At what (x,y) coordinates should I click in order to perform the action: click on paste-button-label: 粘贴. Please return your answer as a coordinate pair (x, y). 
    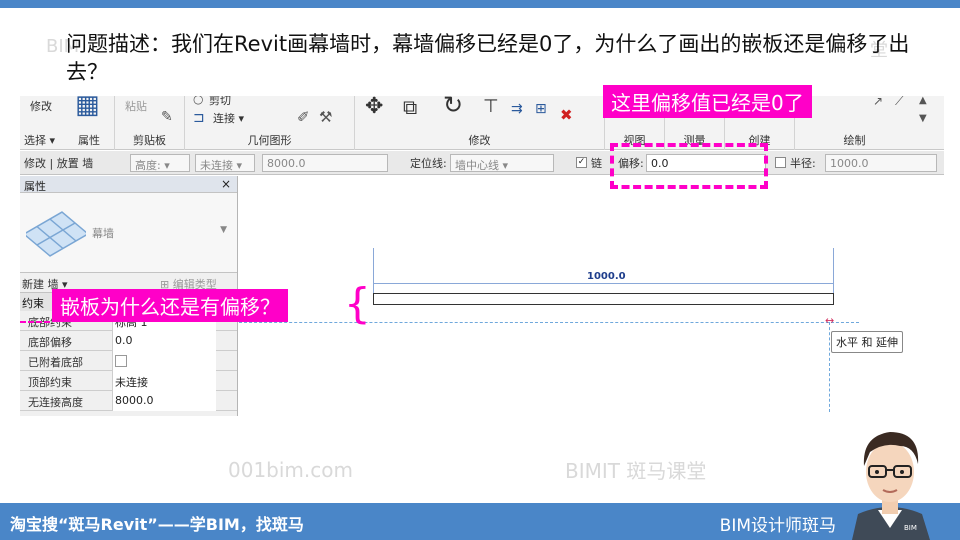
    Looking at the image, I should click on (136, 106).